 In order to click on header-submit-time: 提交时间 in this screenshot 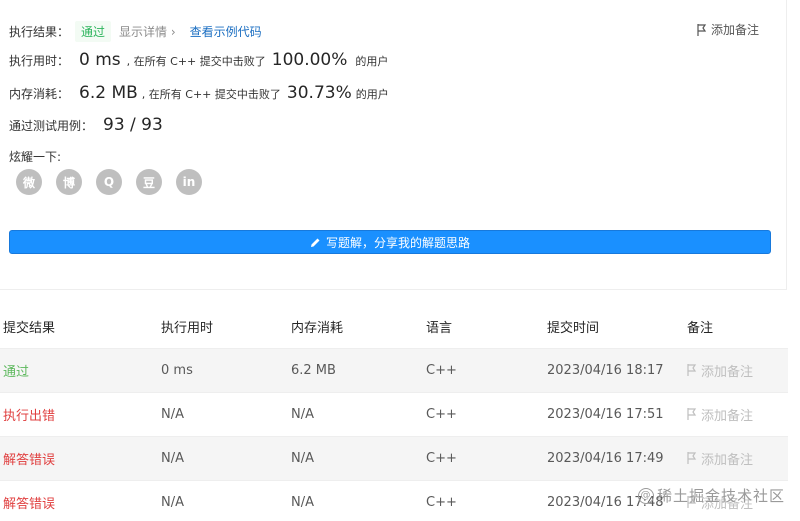, I will do `click(573, 328)`.